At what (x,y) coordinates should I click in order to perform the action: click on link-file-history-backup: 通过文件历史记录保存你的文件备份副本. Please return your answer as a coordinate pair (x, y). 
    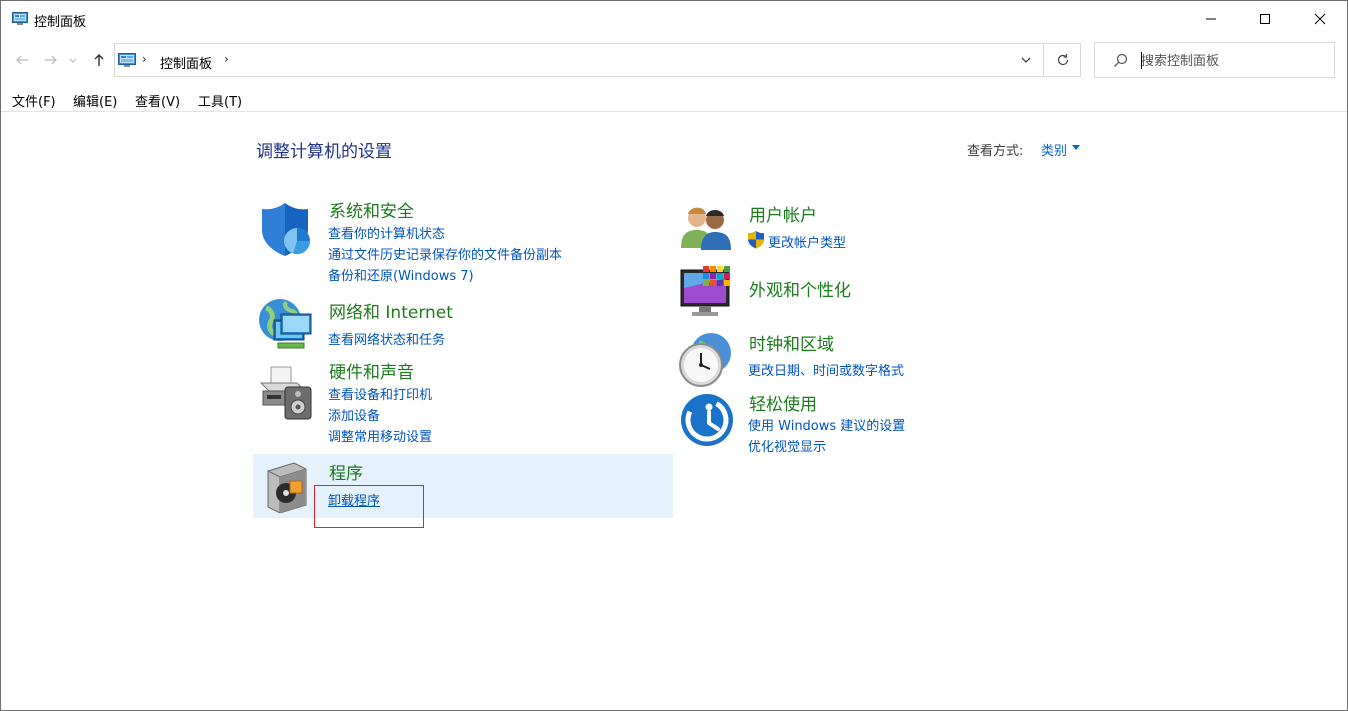
    Looking at the image, I should click on (445, 253).